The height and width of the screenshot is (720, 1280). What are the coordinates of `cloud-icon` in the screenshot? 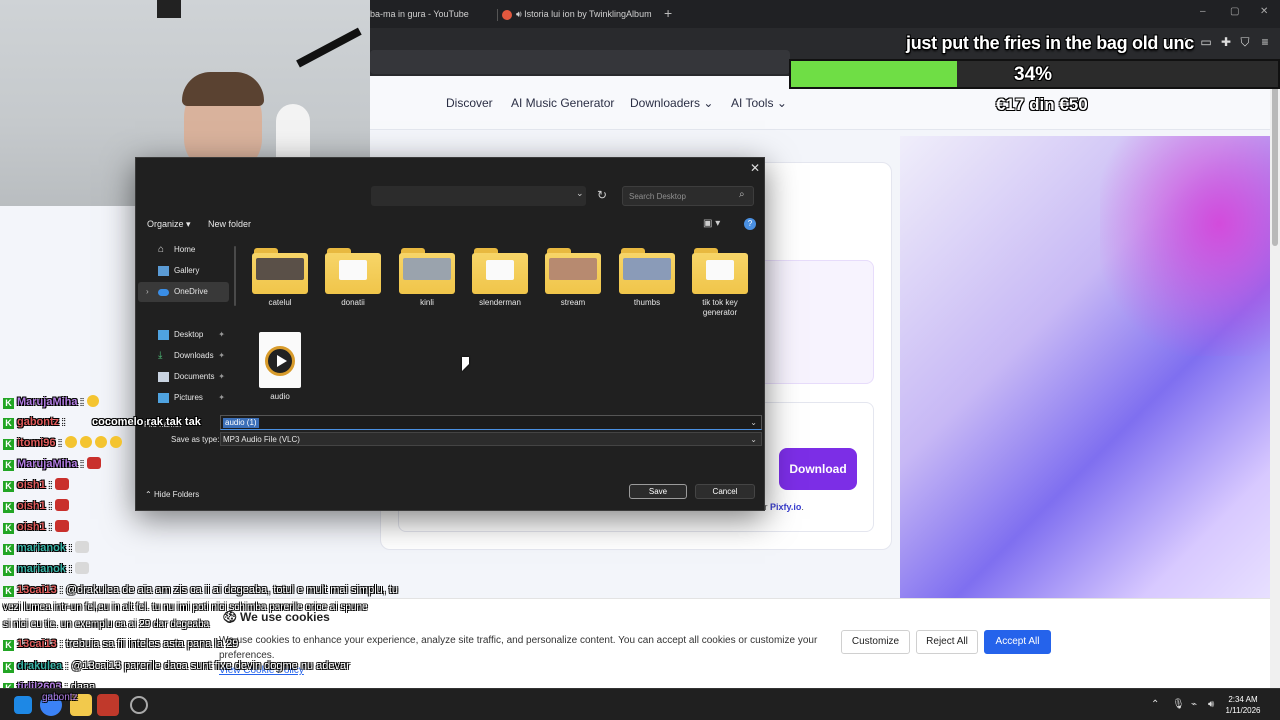 It's located at (163, 292).